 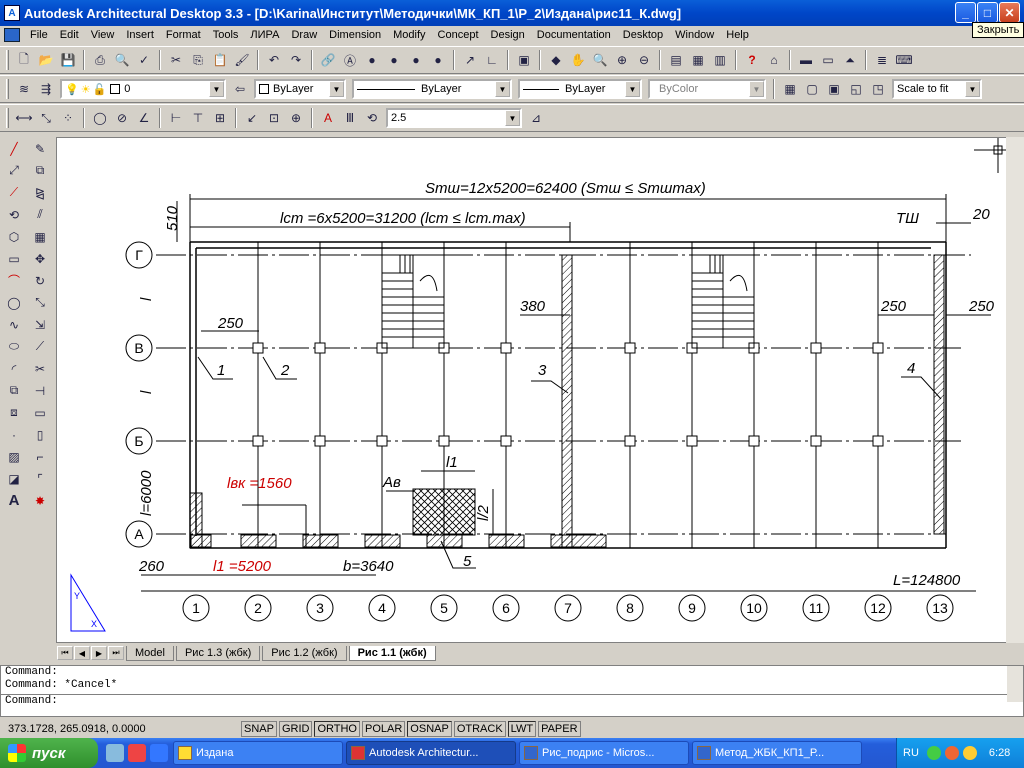 I want to click on minimize-button: _, so click(x=965, y=12).